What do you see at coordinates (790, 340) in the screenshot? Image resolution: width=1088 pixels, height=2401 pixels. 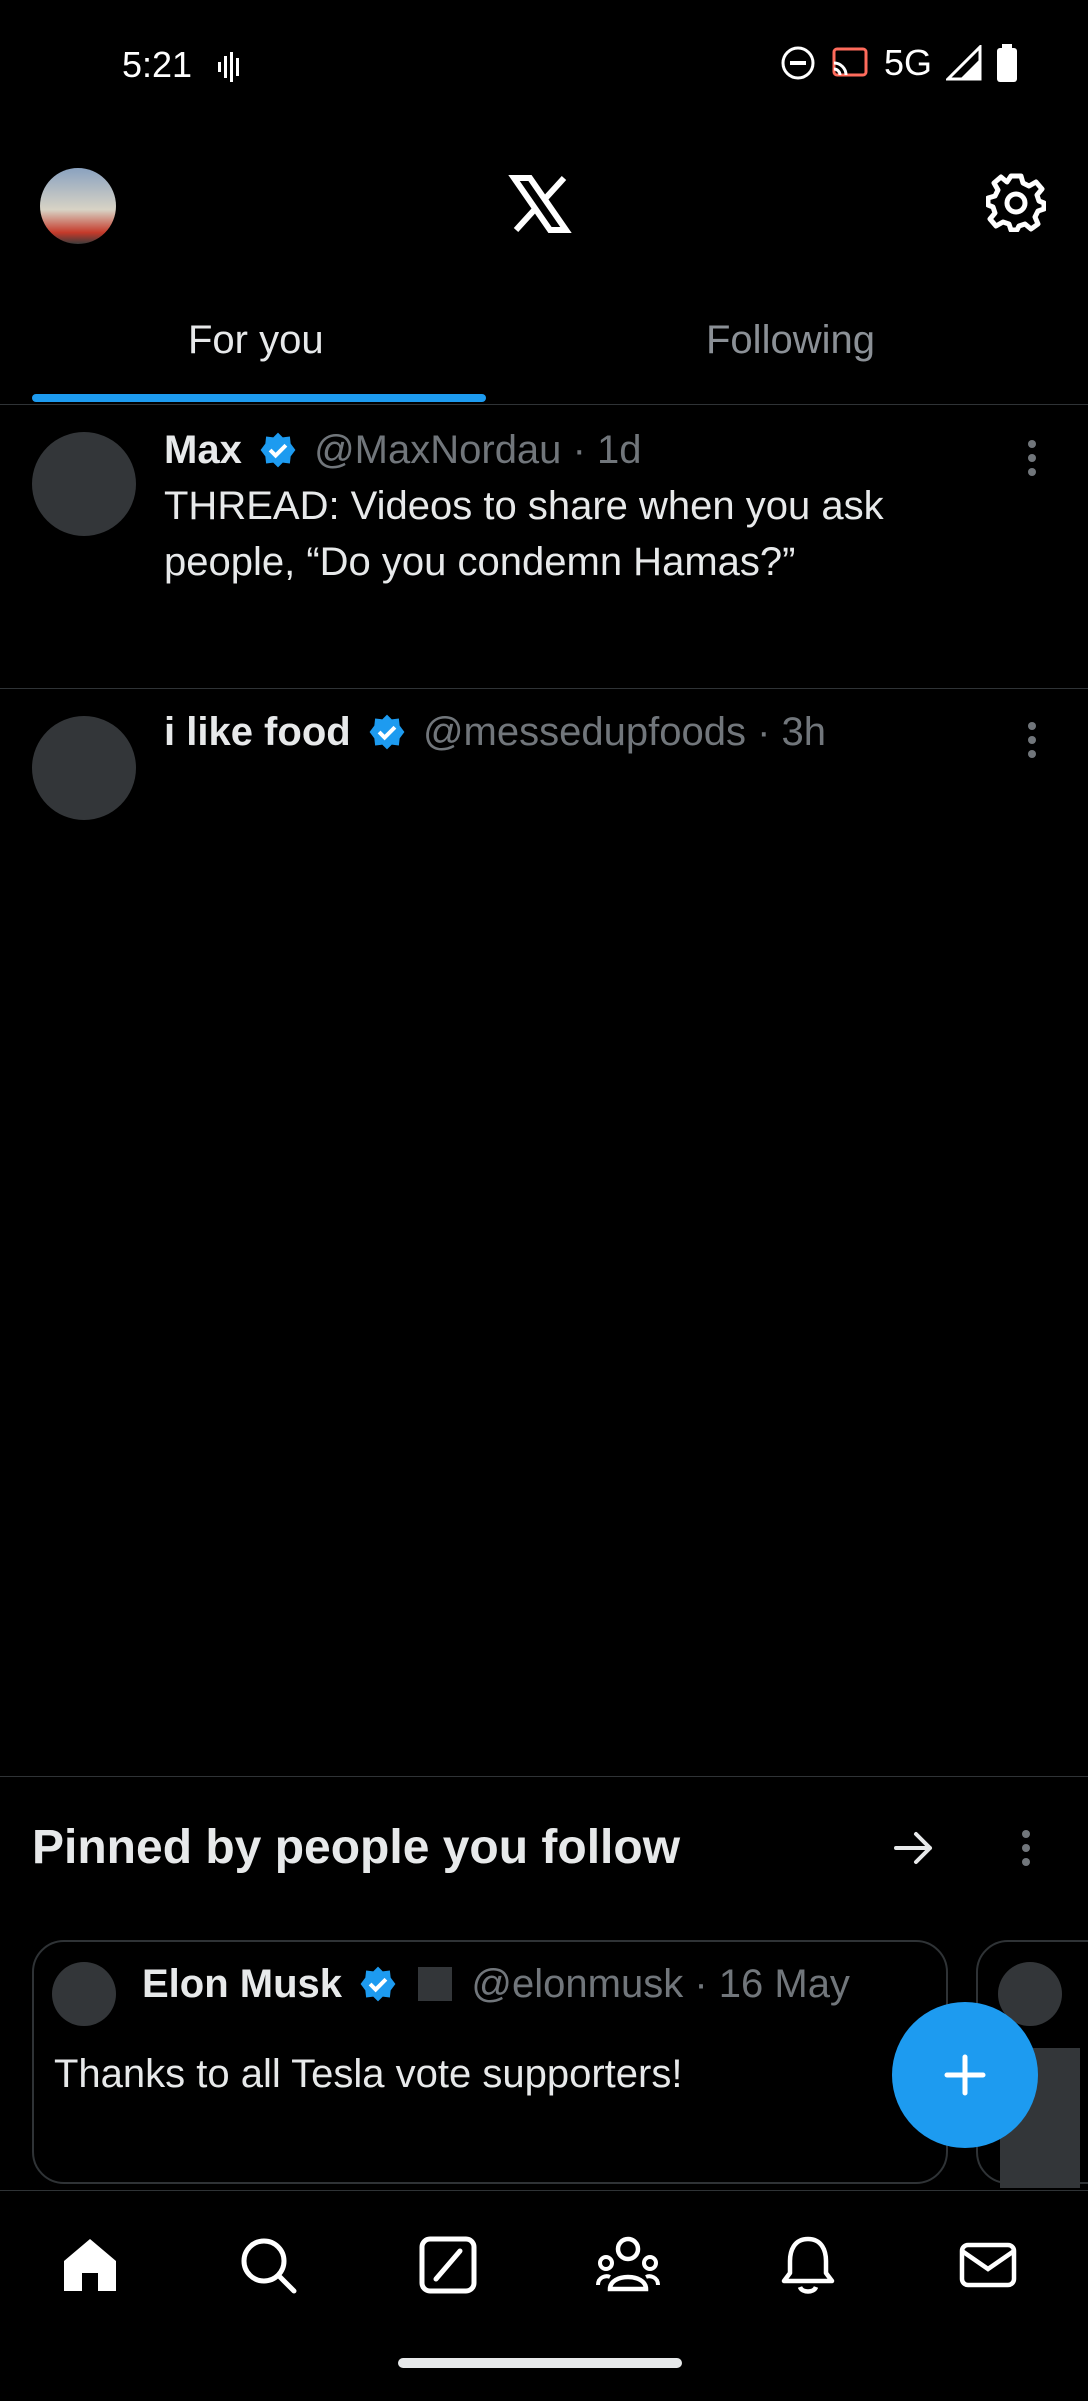 I see `tab-following: Following` at bounding box center [790, 340].